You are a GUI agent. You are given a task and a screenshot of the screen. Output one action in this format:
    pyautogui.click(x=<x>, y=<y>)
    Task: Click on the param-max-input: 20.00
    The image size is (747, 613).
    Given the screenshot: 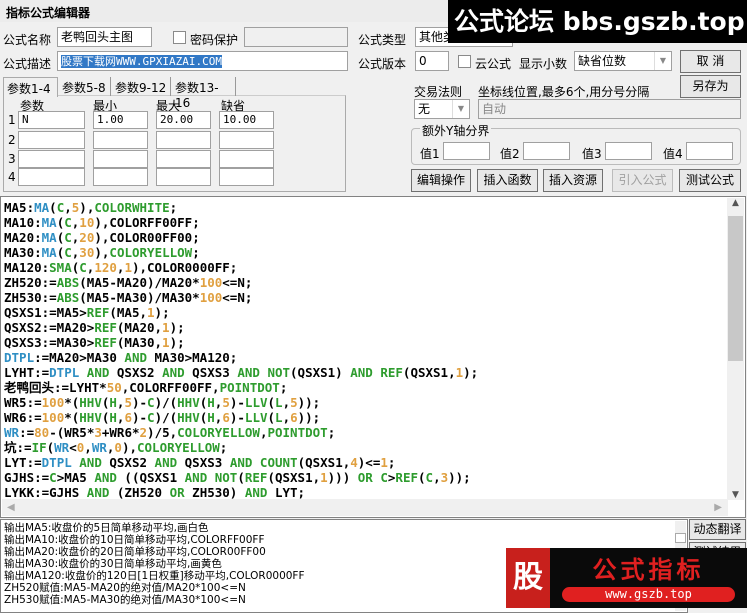 What is the action you would take?
    pyautogui.click(x=183, y=120)
    